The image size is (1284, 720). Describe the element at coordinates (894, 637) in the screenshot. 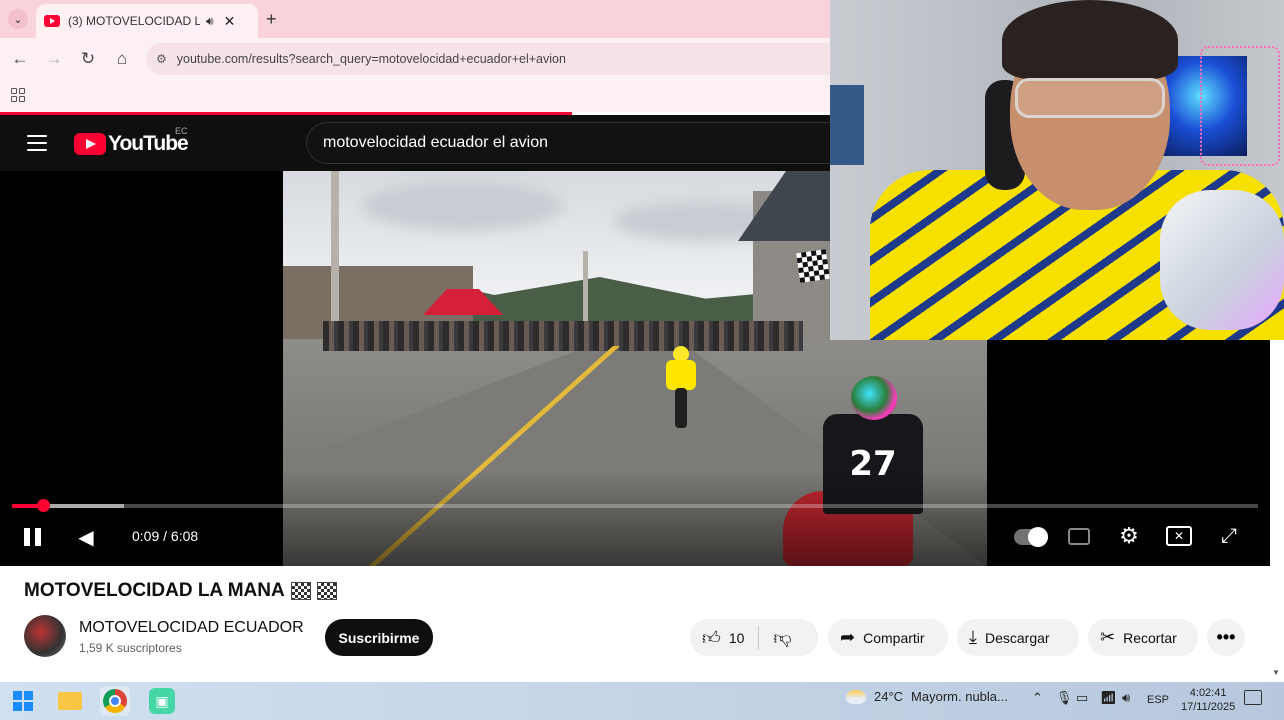

I see `share-label: Compartir` at that location.